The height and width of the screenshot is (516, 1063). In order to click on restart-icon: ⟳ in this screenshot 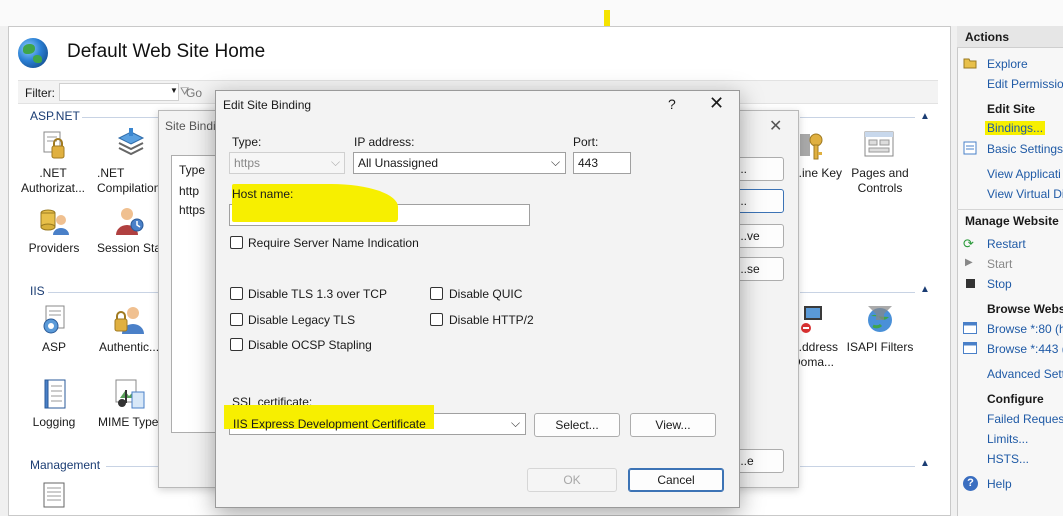, I will do `click(968, 243)`.